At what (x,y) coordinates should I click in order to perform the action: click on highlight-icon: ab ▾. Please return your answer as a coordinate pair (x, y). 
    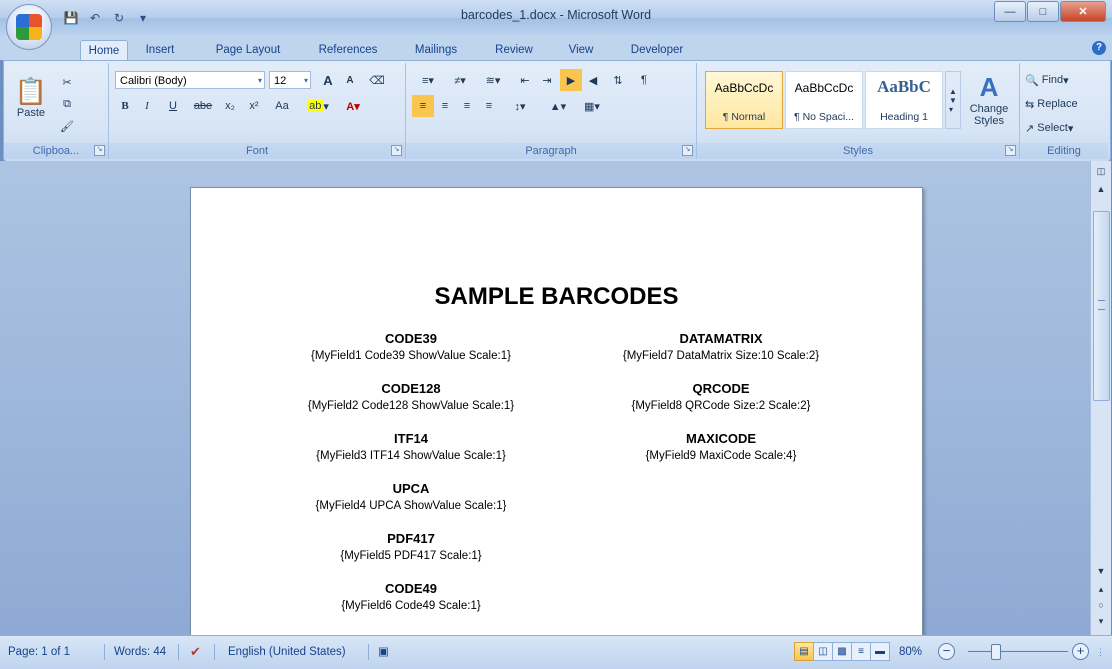
    Looking at the image, I should click on (318, 106).